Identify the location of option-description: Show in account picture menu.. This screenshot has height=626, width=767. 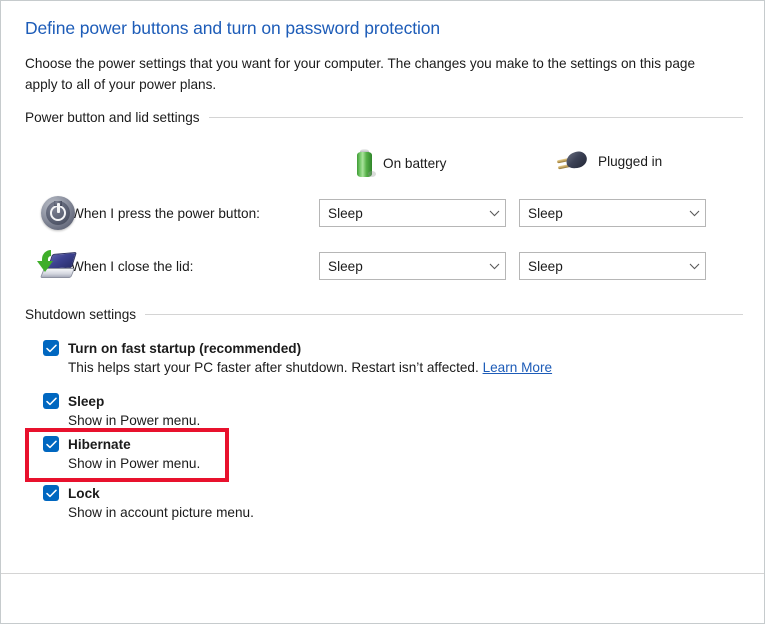
(161, 512).